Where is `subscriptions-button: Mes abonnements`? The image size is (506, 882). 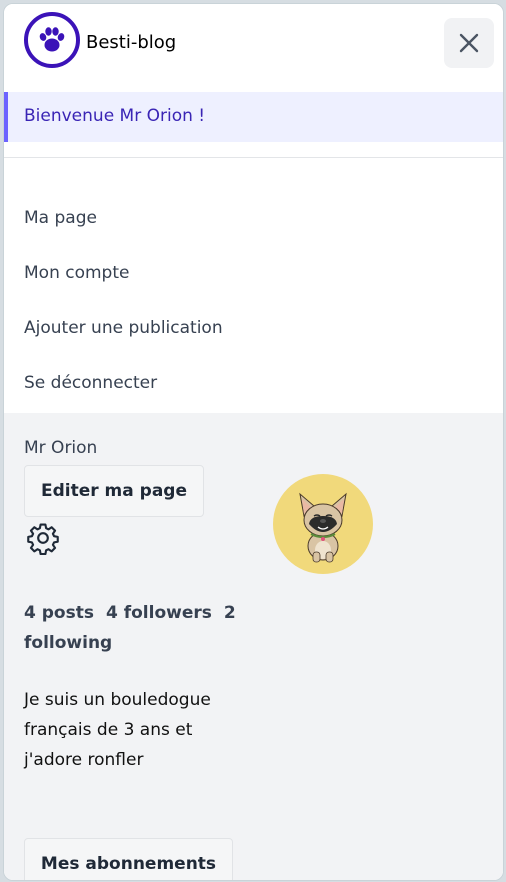 subscriptions-button: Mes abonnements is located at coordinates (128, 859).